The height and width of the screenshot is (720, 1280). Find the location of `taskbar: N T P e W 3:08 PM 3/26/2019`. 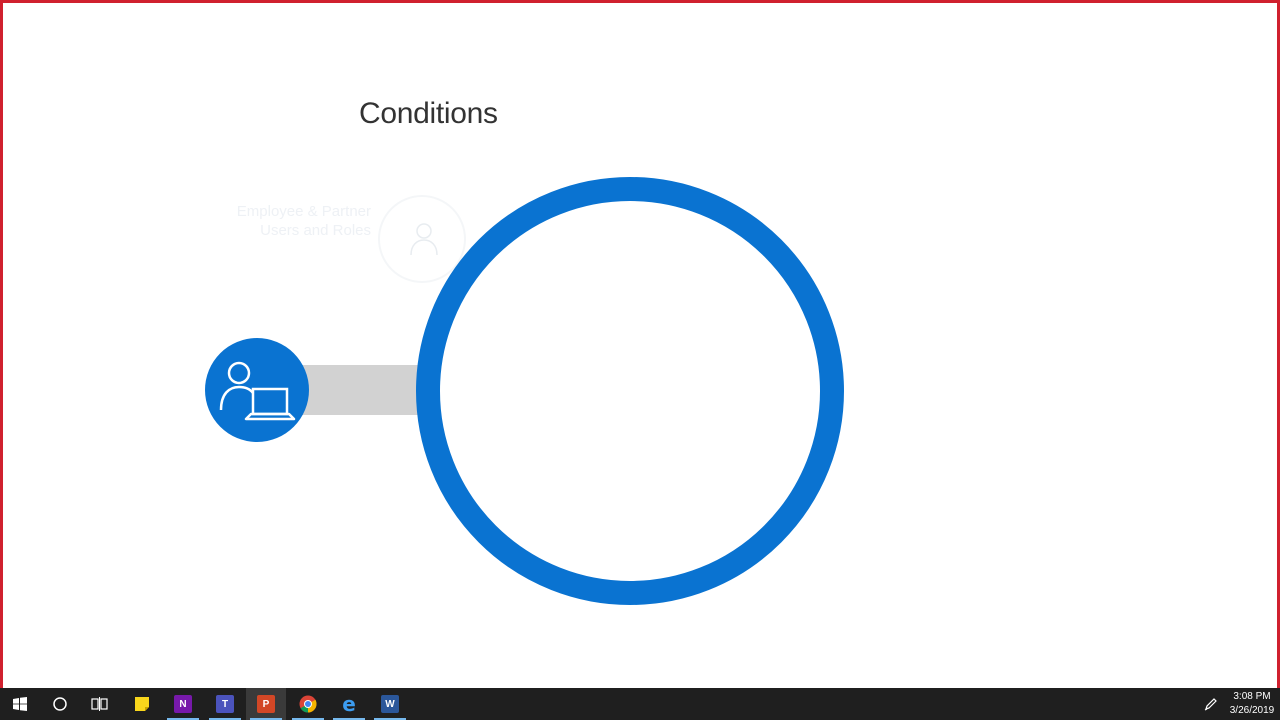

taskbar: N T P e W 3:08 PM 3/26/2019 is located at coordinates (640, 704).